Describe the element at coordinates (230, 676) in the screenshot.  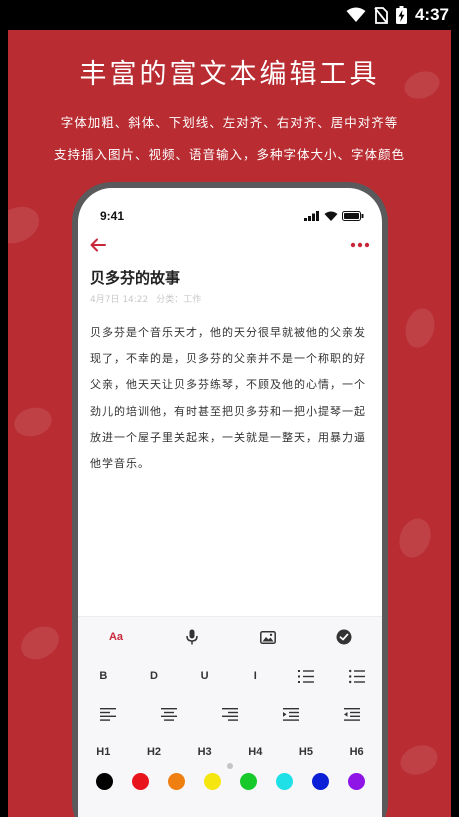
I see `toolbar-row-format: B D U I` at that location.